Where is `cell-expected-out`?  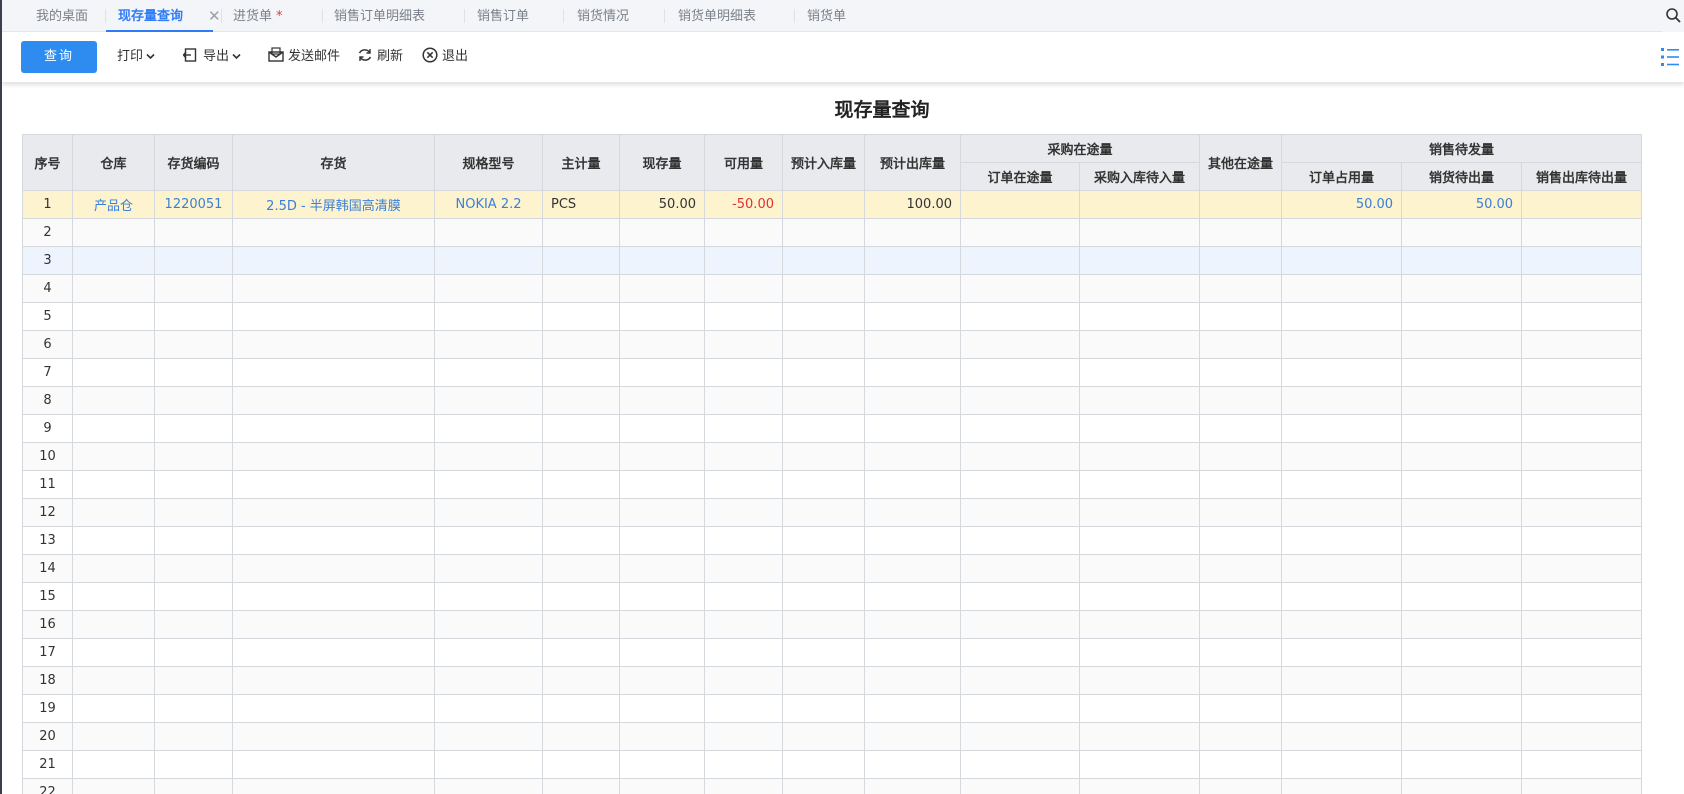
cell-expected-out is located at coordinates (913, 708).